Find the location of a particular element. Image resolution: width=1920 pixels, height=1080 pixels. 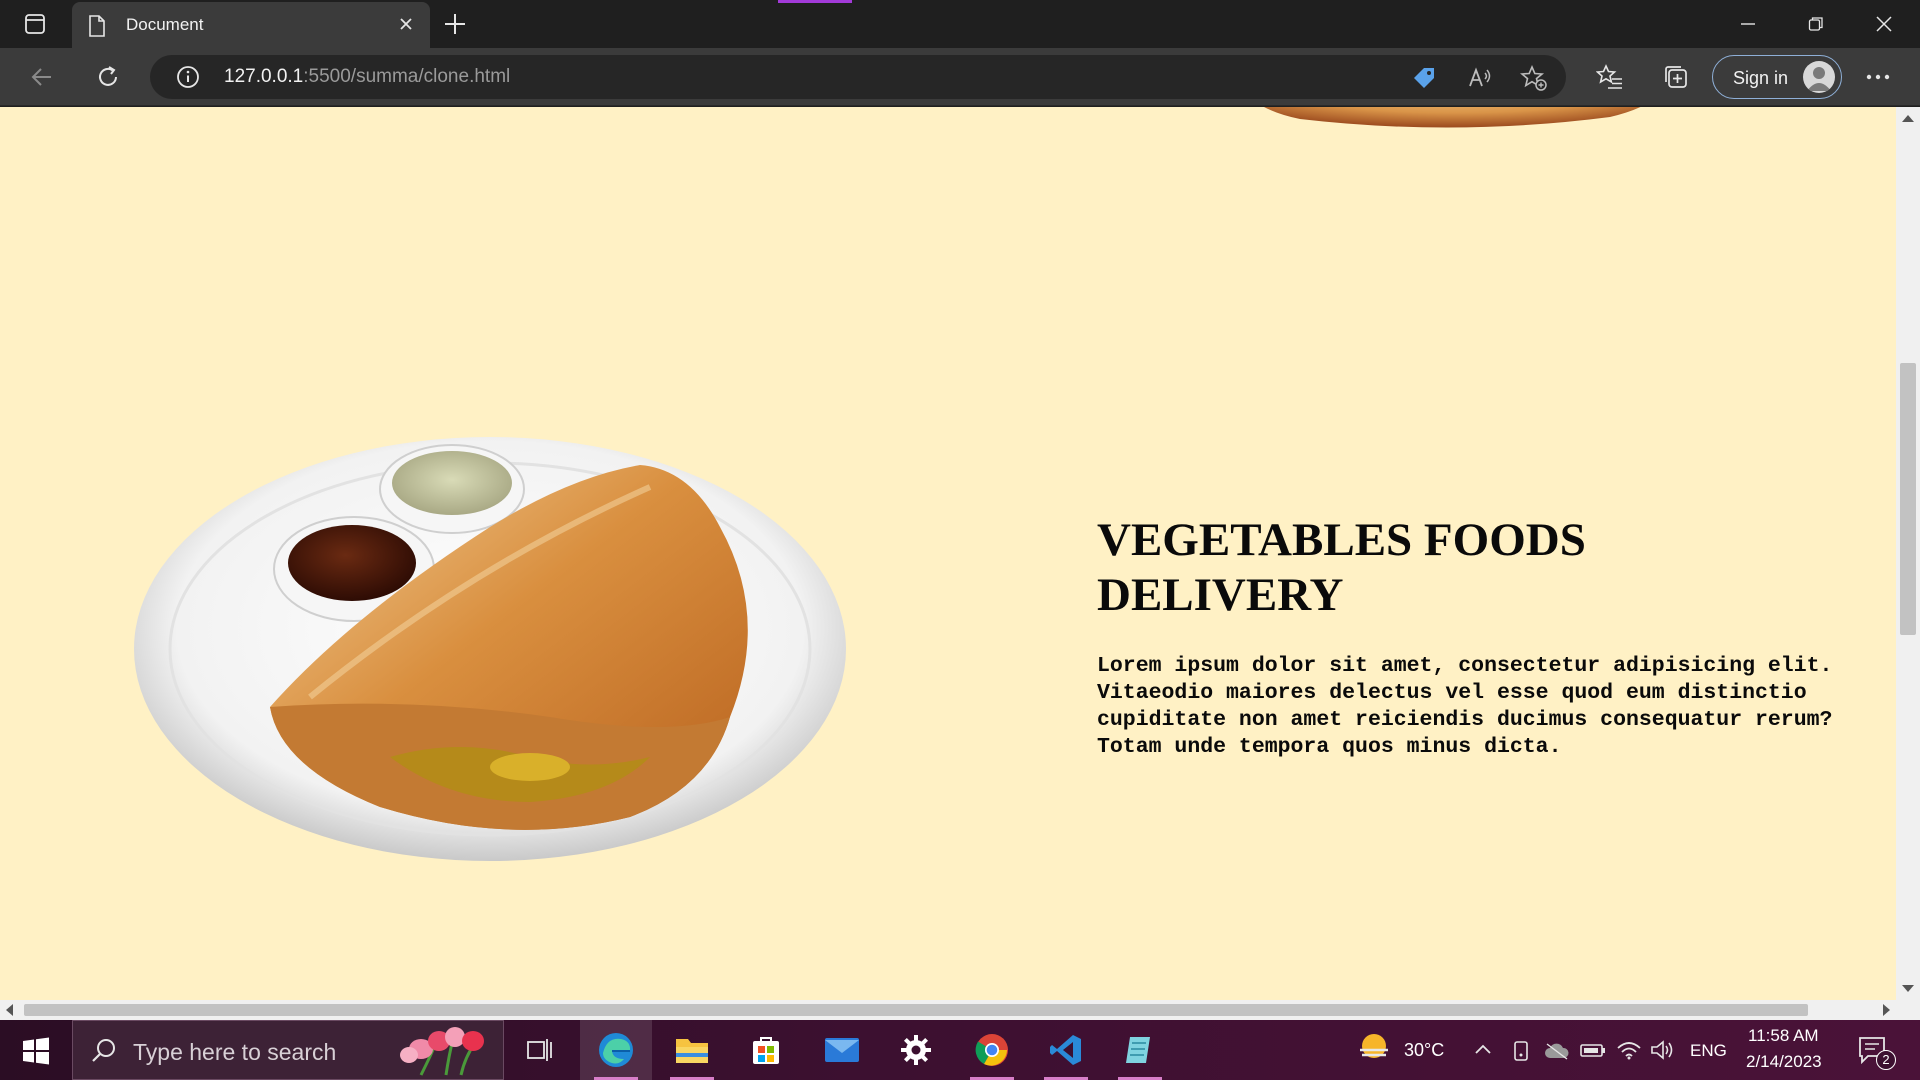

tab-actions-icon is located at coordinates (35, 24).